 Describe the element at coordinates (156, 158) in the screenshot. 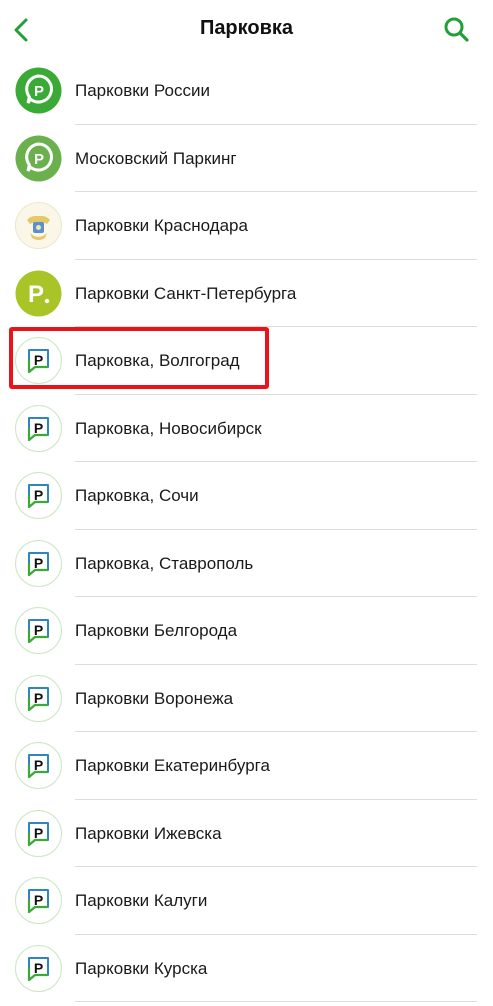

I see `list-item-label: Московский Паркинг` at that location.